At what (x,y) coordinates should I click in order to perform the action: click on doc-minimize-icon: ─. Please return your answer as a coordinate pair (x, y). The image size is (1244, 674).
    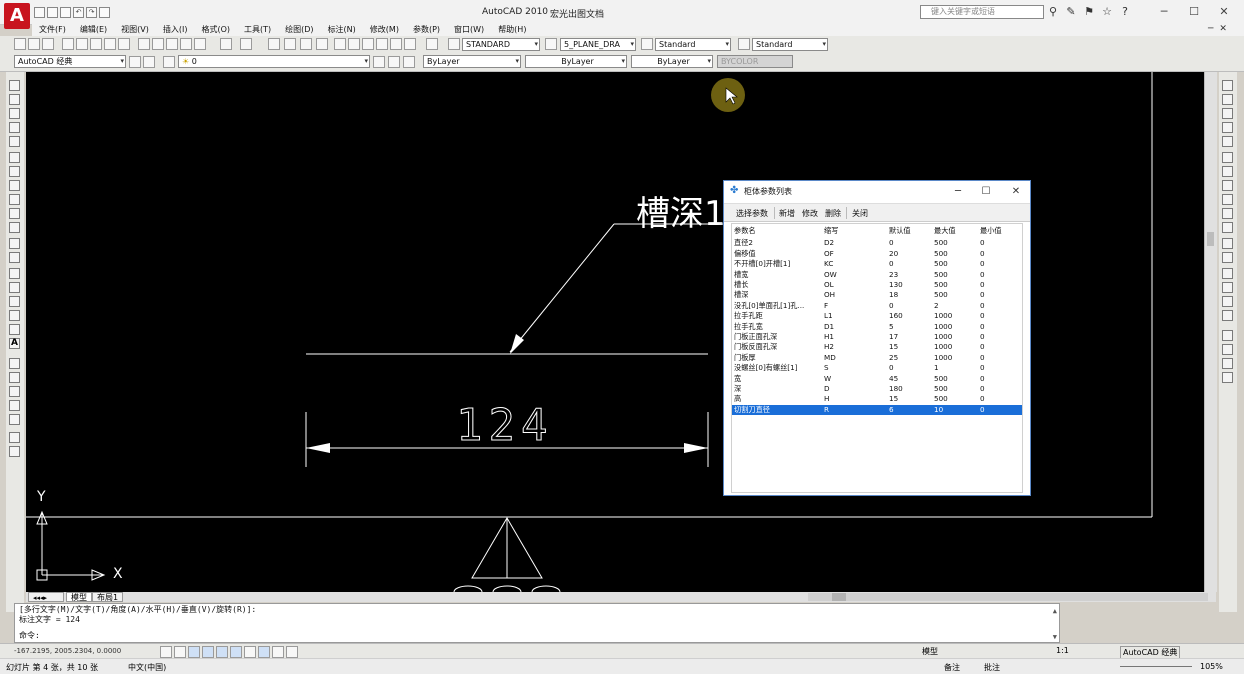
    Looking at the image, I should click on (1210, 29).